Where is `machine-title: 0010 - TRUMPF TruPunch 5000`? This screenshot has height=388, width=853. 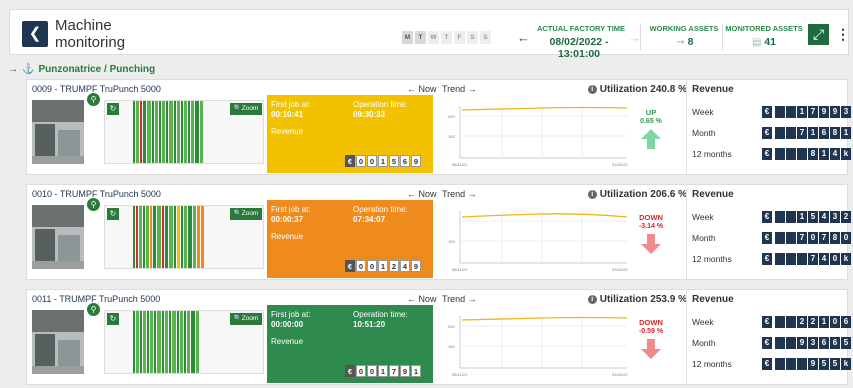 machine-title: 0010 - TRUMPF TruPunch 5000 is located at coordinates (96, 194).